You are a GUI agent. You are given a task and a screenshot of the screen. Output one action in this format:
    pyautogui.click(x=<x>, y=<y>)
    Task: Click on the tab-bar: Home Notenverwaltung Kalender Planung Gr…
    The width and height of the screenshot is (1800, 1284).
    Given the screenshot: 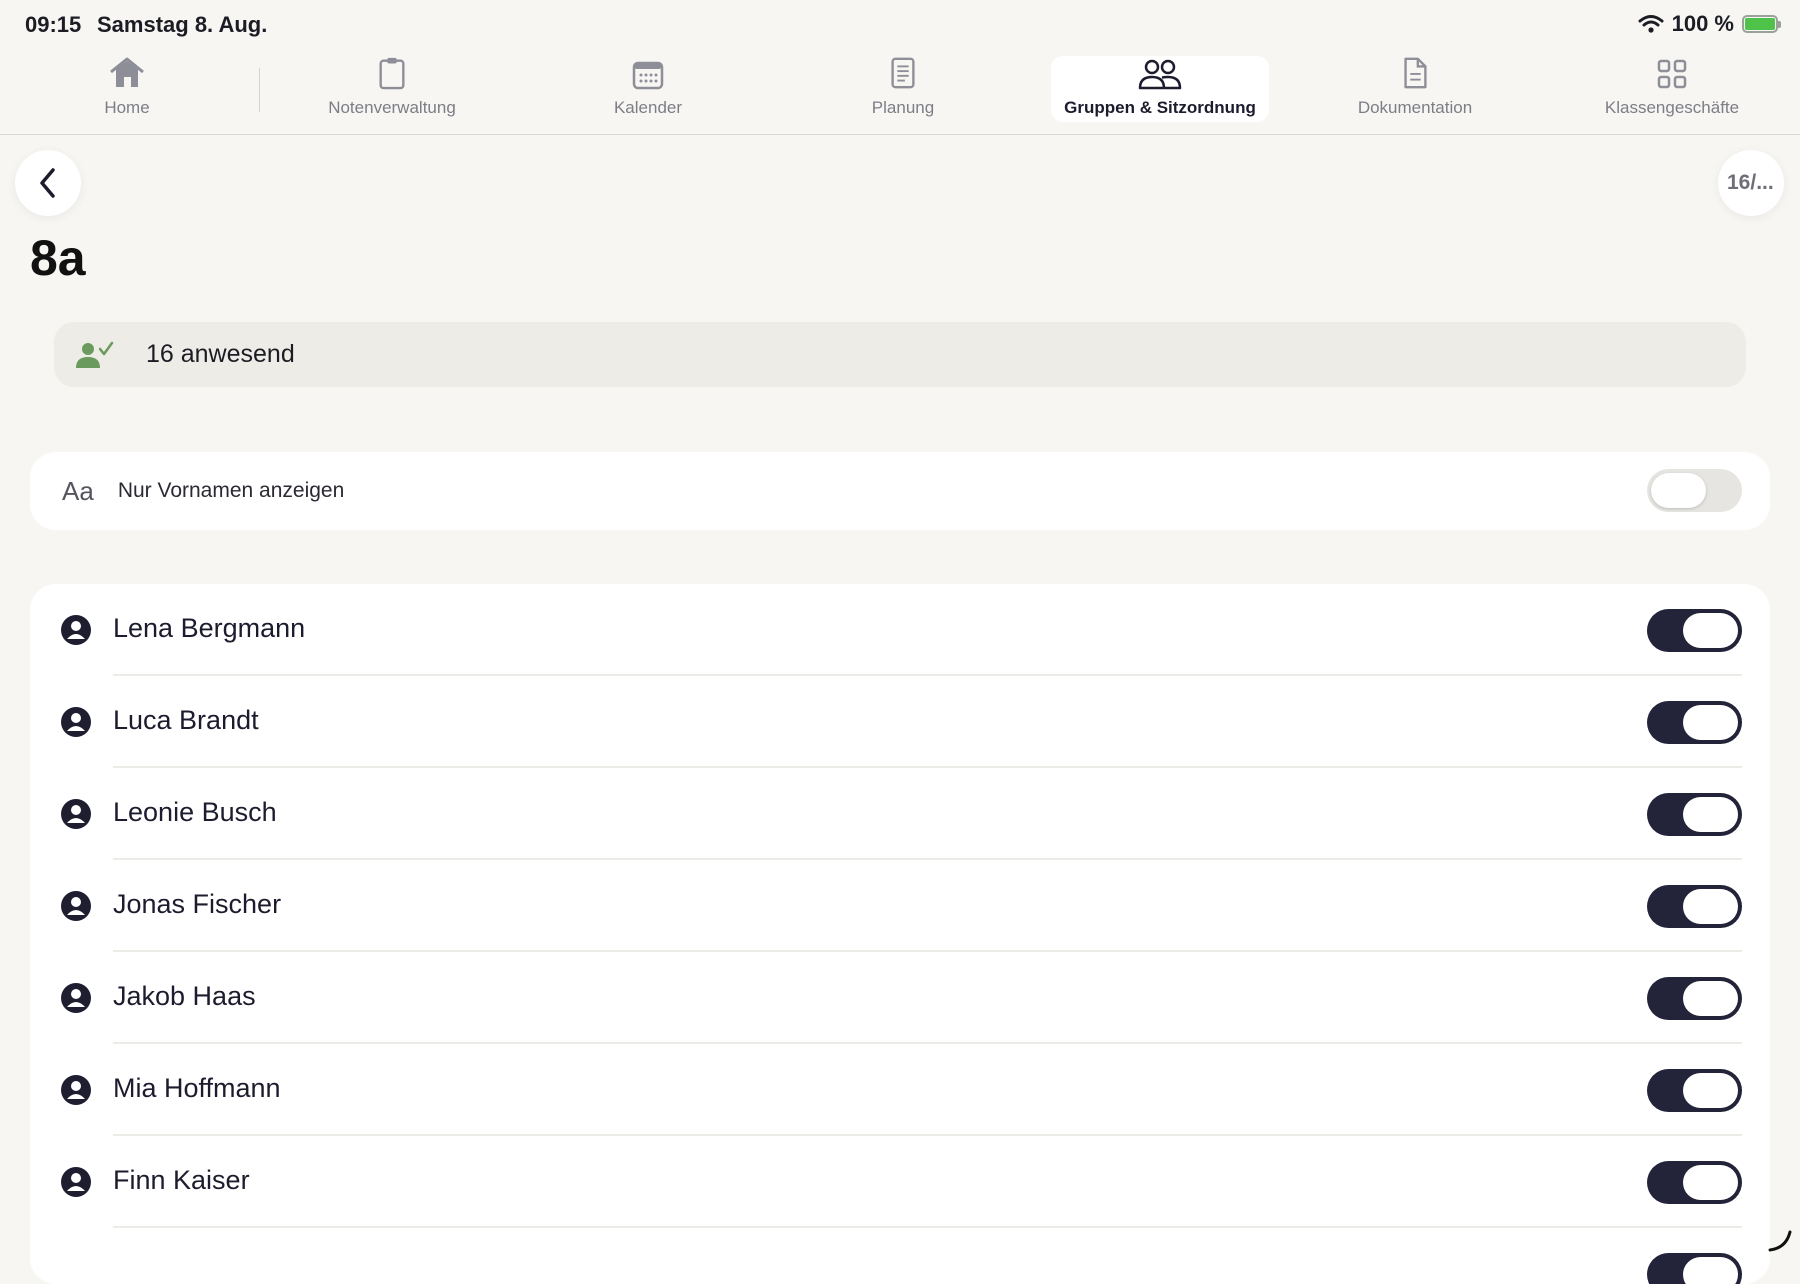 What is the action you would take?
    pyautogui.click(x=900, y=91)
    